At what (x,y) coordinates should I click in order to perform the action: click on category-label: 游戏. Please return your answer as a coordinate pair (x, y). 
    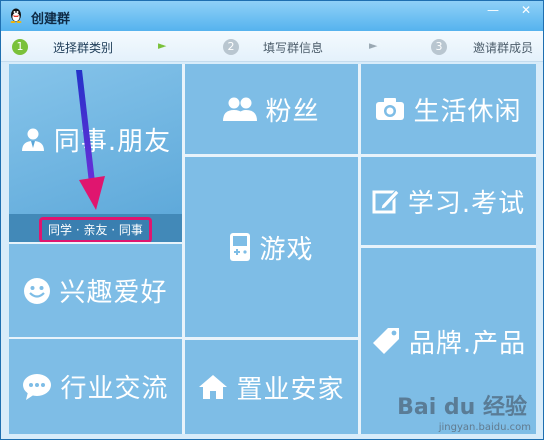
    Looking at the image, I should click on (286, 249).